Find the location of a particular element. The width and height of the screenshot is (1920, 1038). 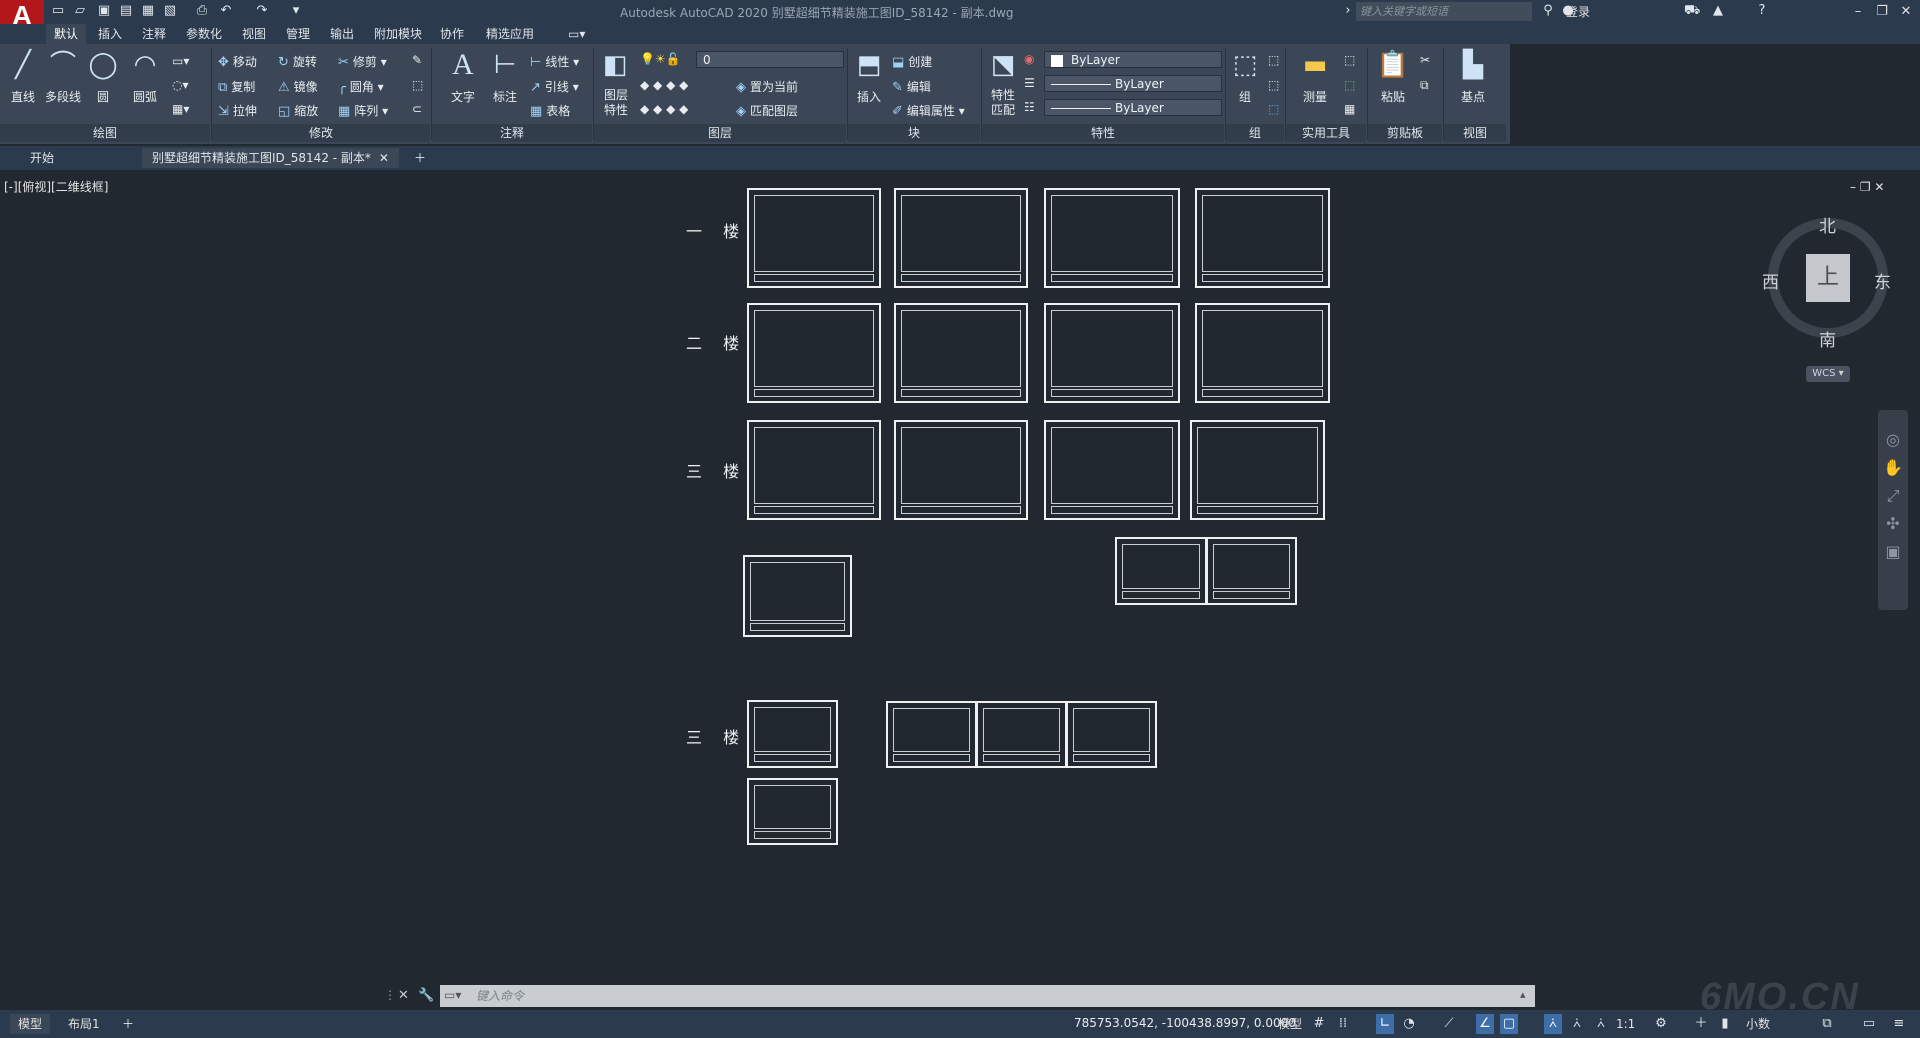

tab-parametric: 参数化 is located at coordinates (204, 34).